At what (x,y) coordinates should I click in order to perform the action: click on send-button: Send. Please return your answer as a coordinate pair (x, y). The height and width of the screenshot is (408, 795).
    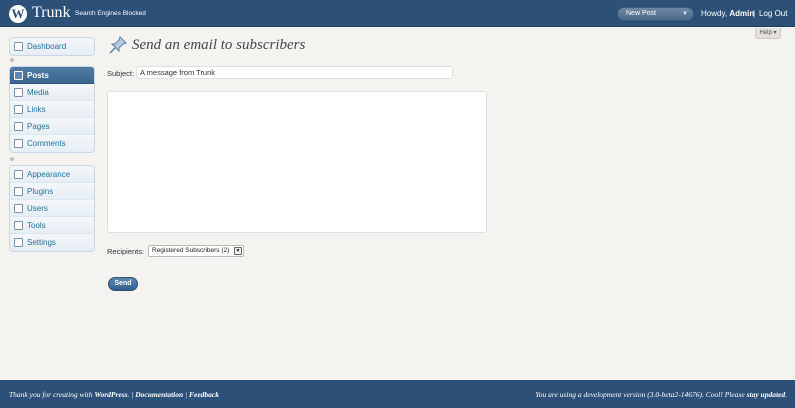
    Looking at the image, I should click on (123, 284).